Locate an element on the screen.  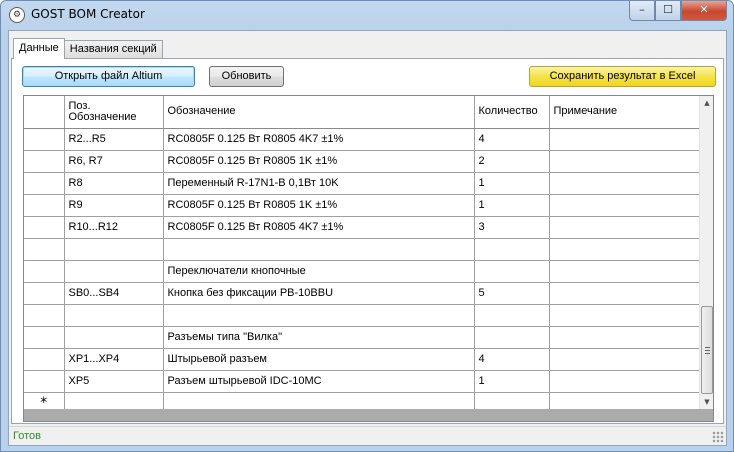
table-row: R9 RC0805F 0.125 Вт R0805 1K ±1% 1 is located at coordinates (362, 205).